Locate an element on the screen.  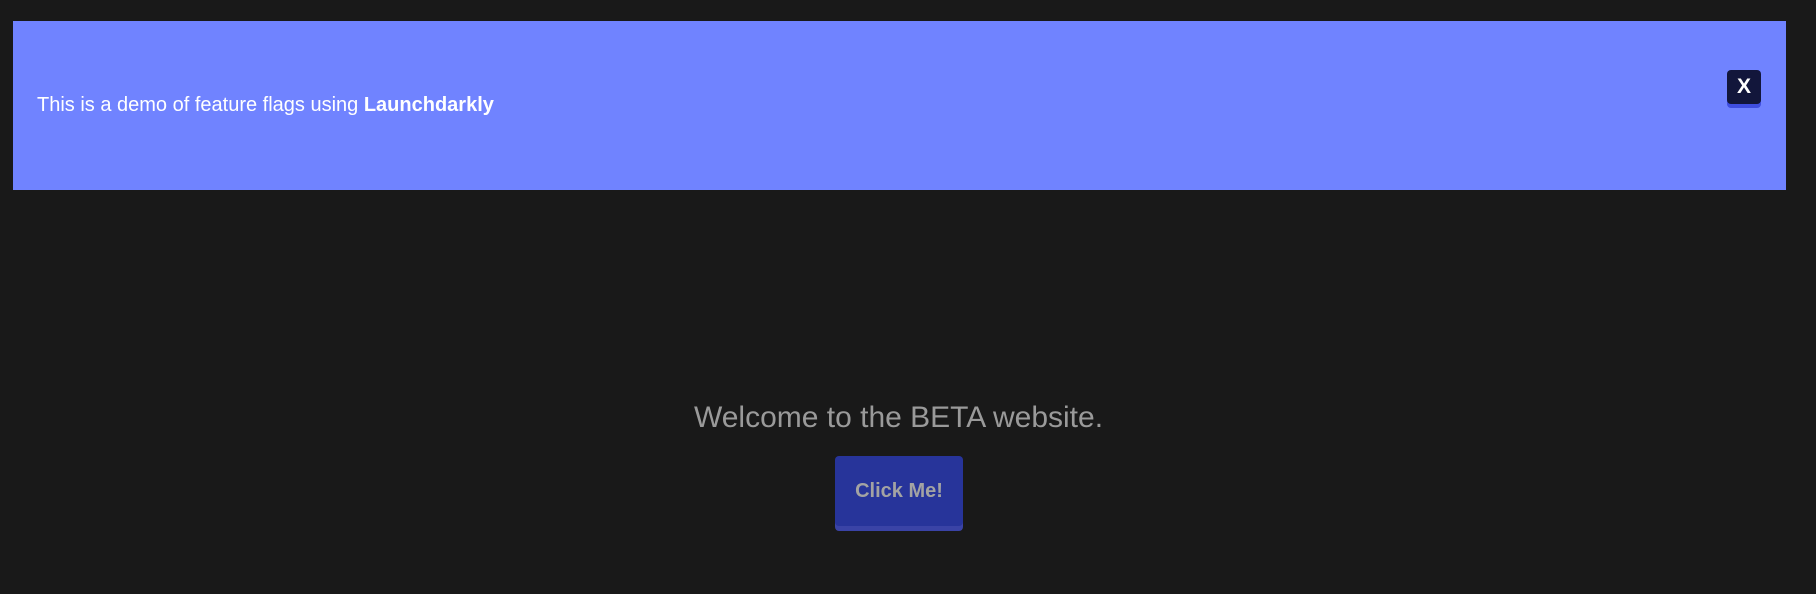
banner-brand-name: Launchdarkly is located at coordinates (428, 105).